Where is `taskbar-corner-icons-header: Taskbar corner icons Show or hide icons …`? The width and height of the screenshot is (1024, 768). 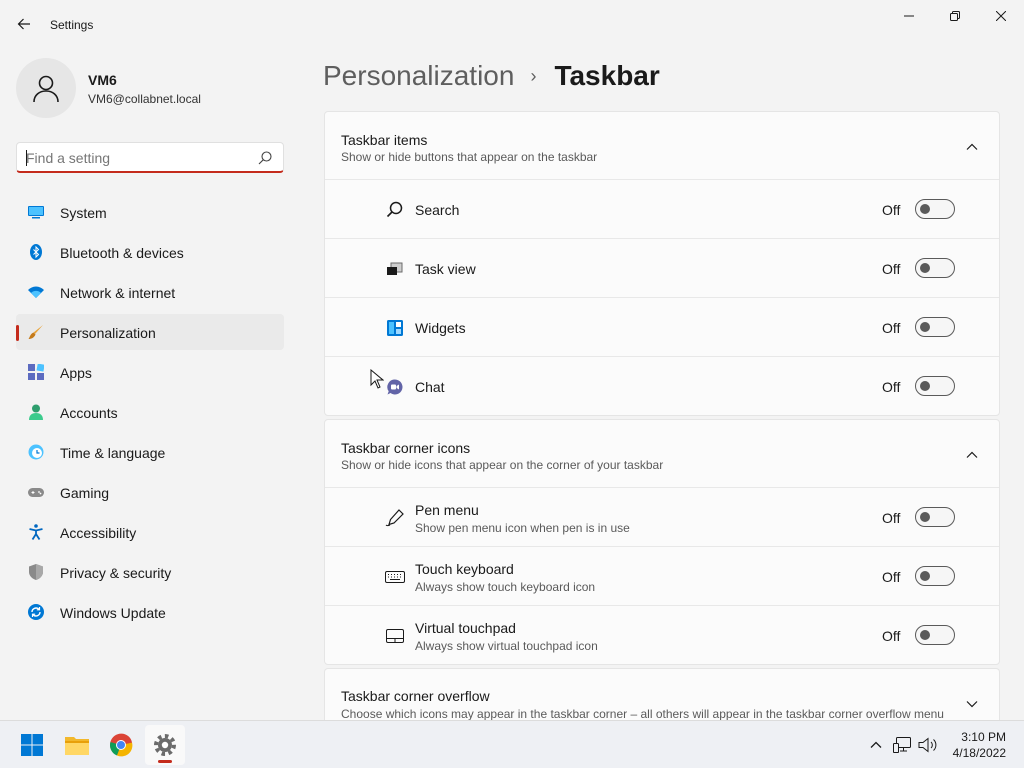 taskbar-corner-icons-header: Taskbar corner icons Show or hide icons … is located at coordinates (662, 454).